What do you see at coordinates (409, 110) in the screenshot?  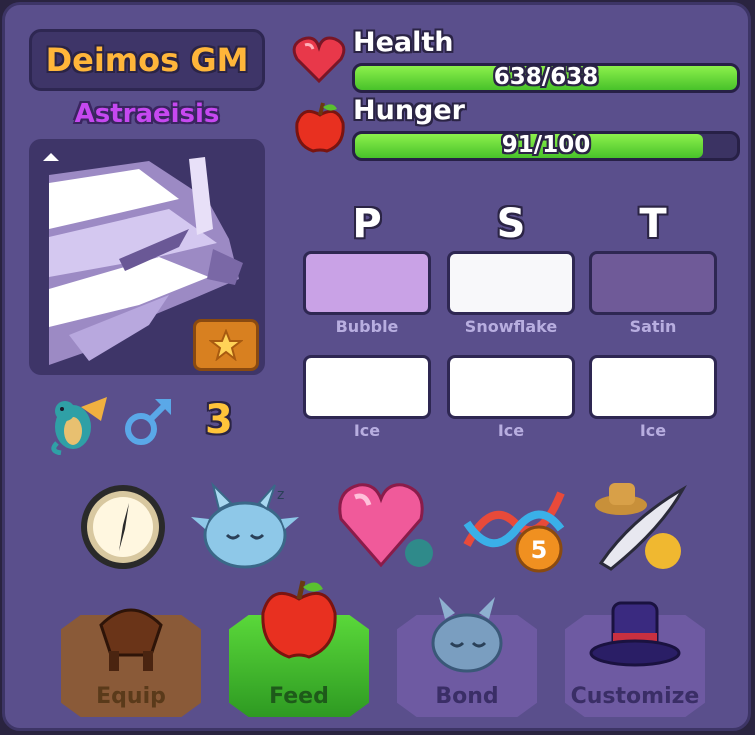 I see `hunger-label: Hunger` at bounding box center [409, 110].